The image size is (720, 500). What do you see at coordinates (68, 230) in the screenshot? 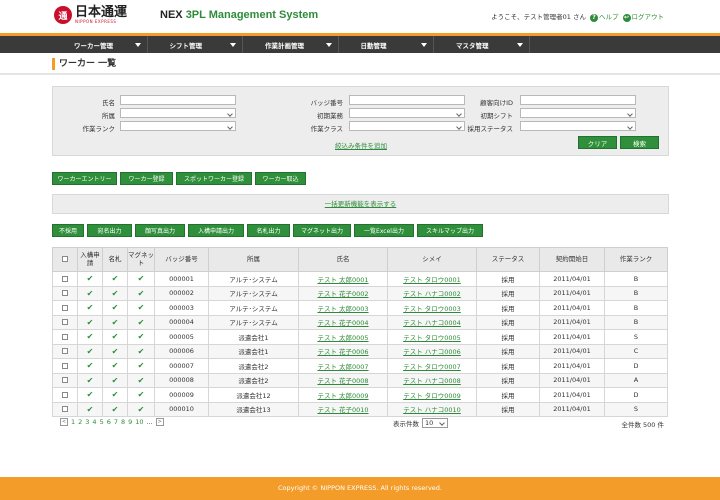
I see `reject-button: 不採用` at bounding box center [68, 230].